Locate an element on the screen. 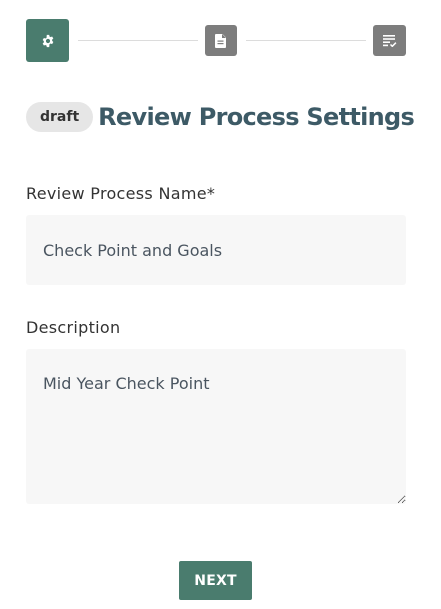 This screenshot has width=441, height=609. document-icon is located at coordinates (220, 40).